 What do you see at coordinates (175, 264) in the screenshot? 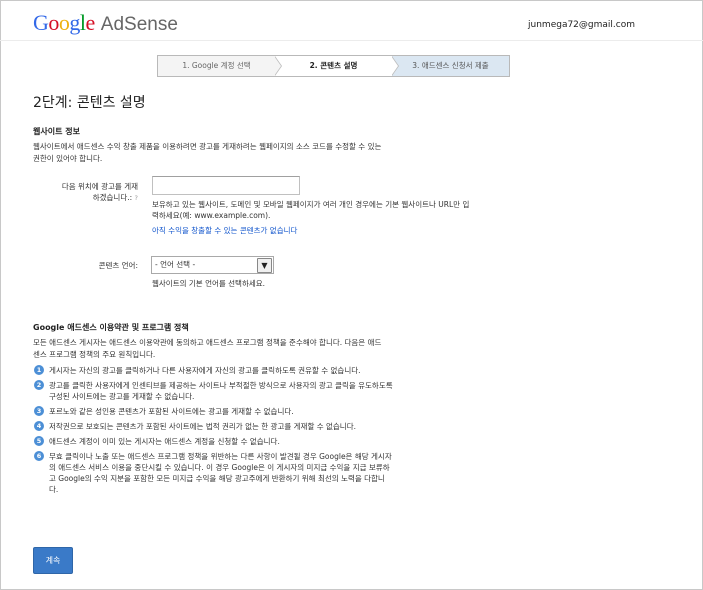
I see `language-select-value: - 언어 선택 -` at bounding box center [175, 264].